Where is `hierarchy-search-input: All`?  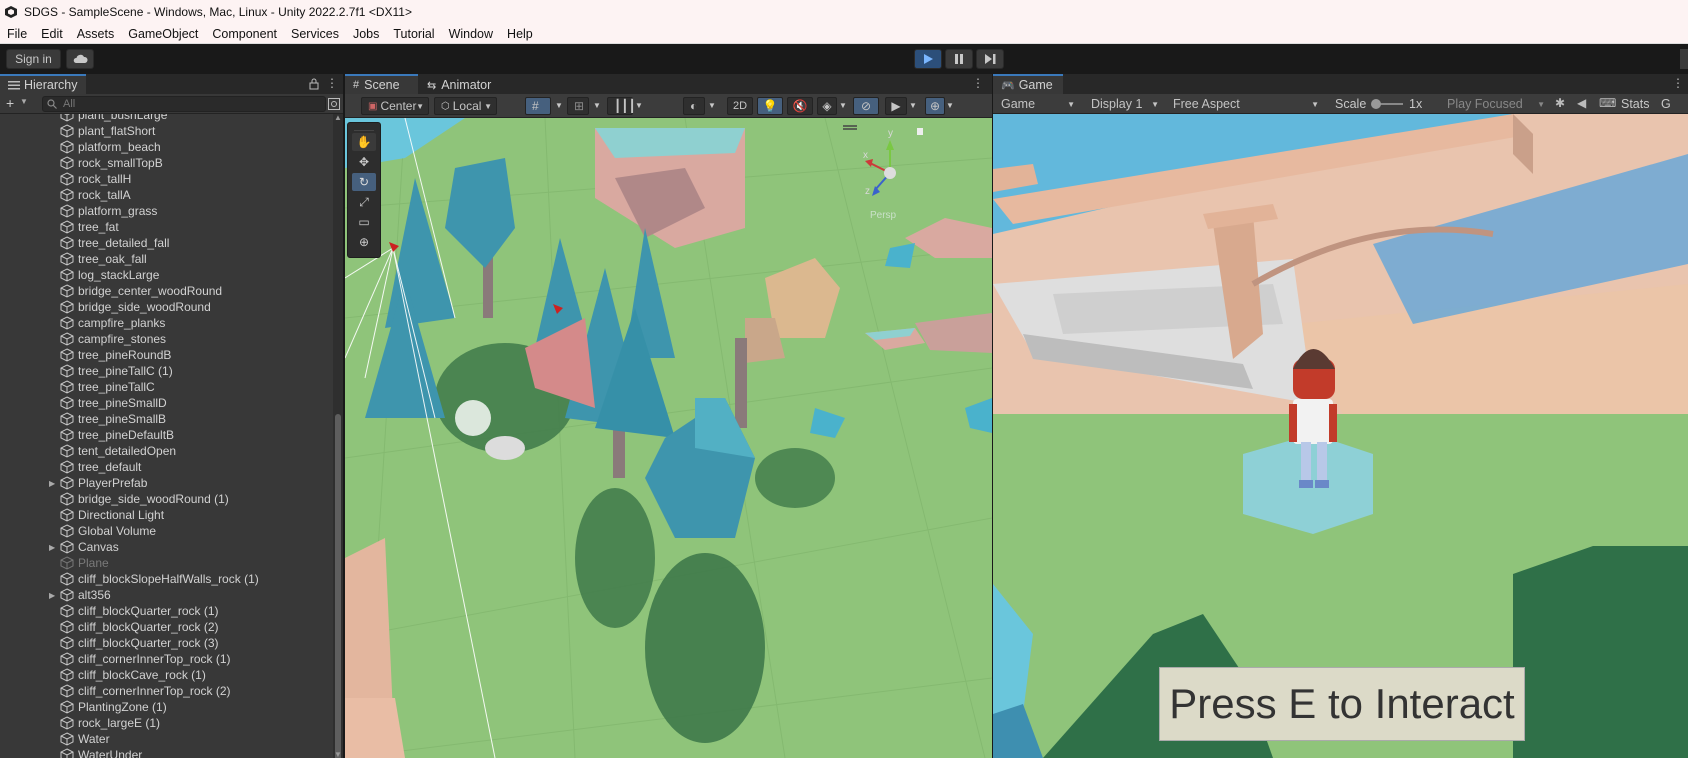 hierarchy-search-input: All is located at coordinates (184, 104).